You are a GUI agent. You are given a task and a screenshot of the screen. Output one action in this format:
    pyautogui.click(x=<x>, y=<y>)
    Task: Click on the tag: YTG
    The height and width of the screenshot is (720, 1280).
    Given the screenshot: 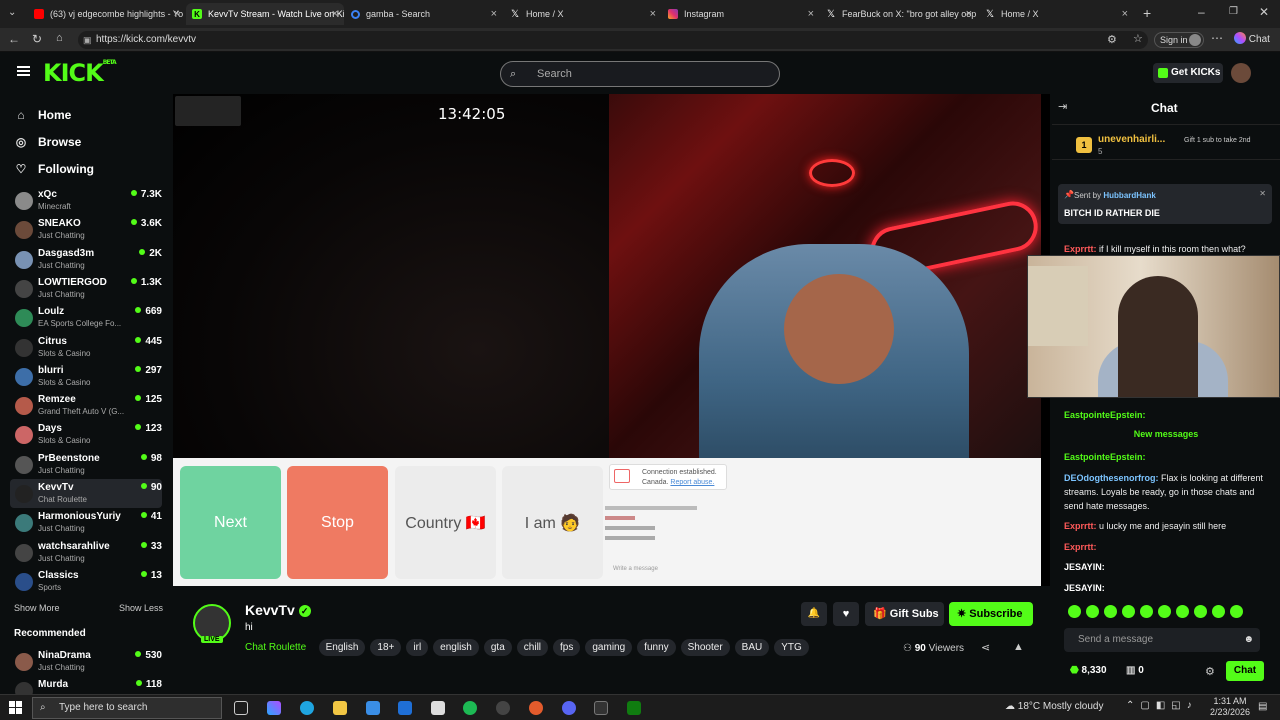 What is the action you would take?
    pyautogui.click(x=791, y=647)
    